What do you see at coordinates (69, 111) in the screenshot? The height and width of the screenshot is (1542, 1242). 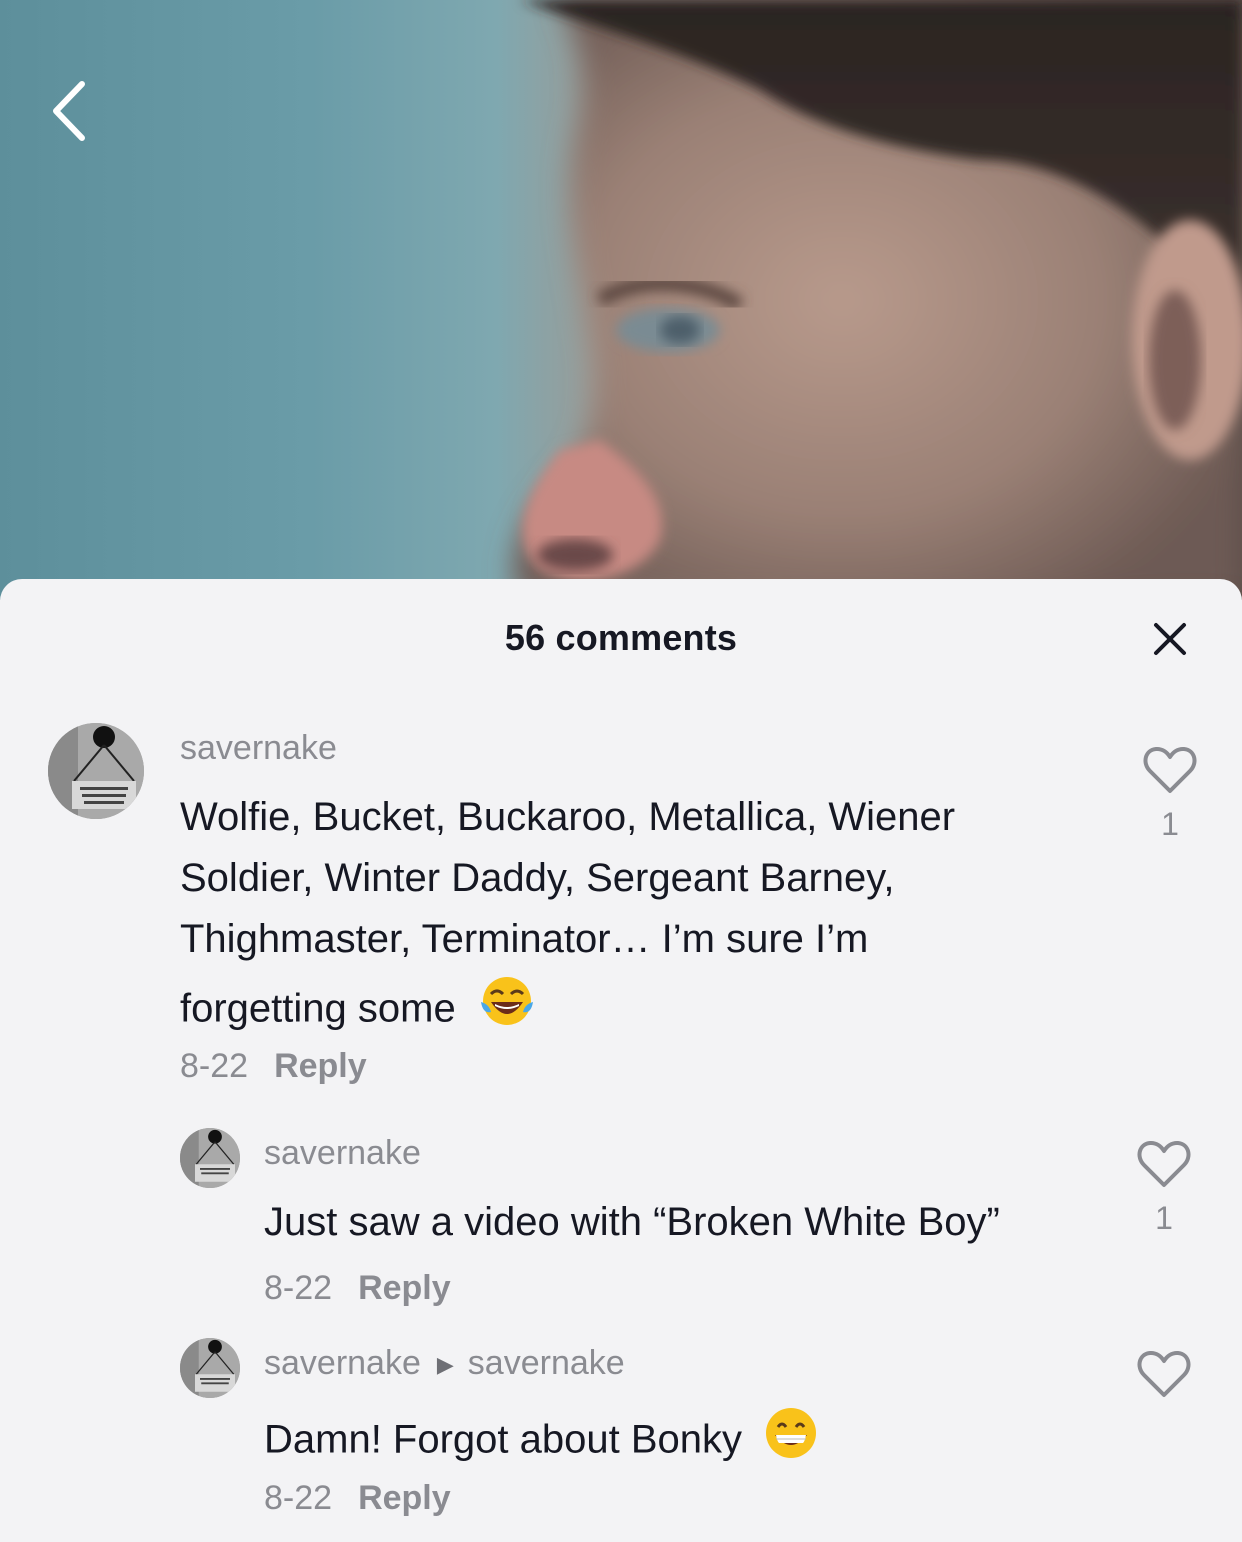 I see `chevron-left-icon` at bounding box center [69, 111].